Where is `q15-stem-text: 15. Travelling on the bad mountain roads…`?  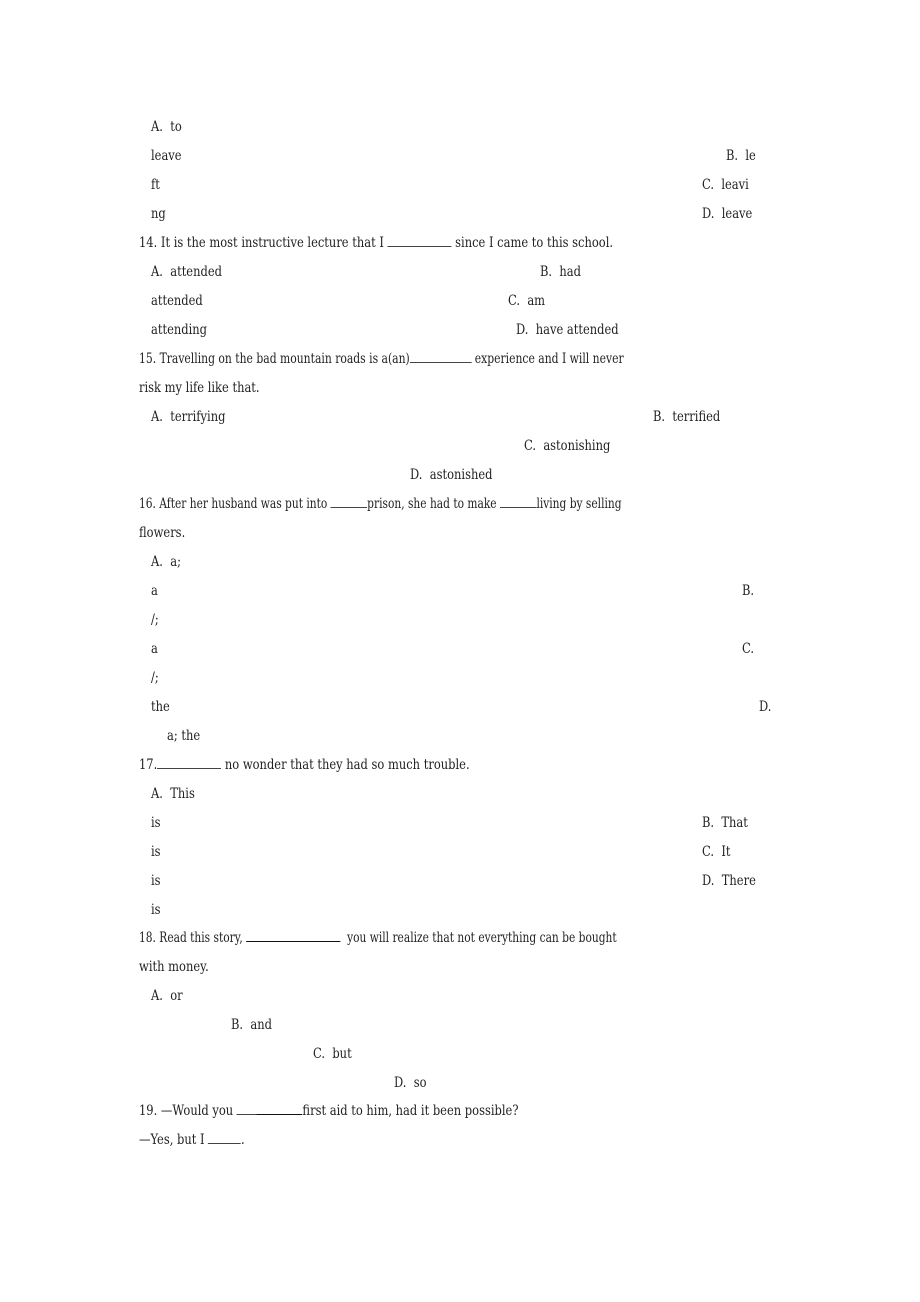
q15-stem-text: 15. Travelling on the bad mountain roads… is located at coordinates (274, 359).